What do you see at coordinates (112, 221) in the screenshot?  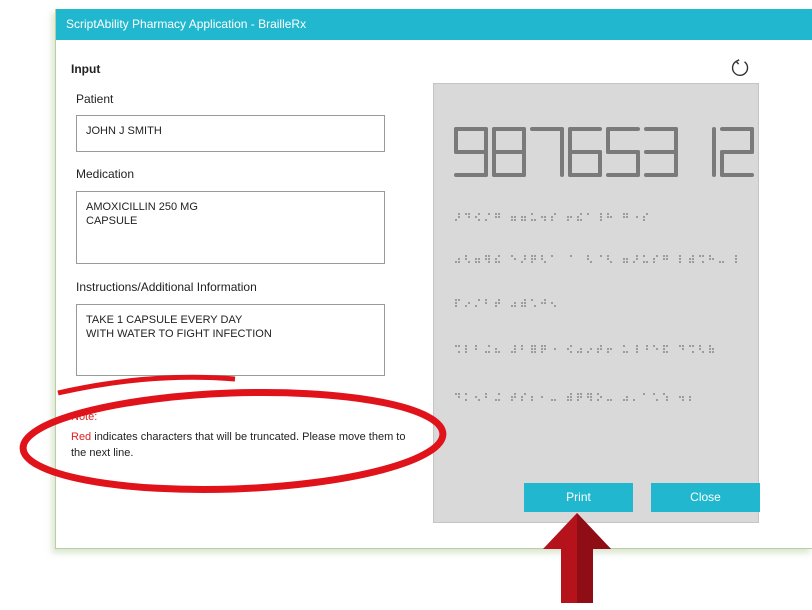 I see `medication-line: CAPSULE` at bounding box center [112, 221].